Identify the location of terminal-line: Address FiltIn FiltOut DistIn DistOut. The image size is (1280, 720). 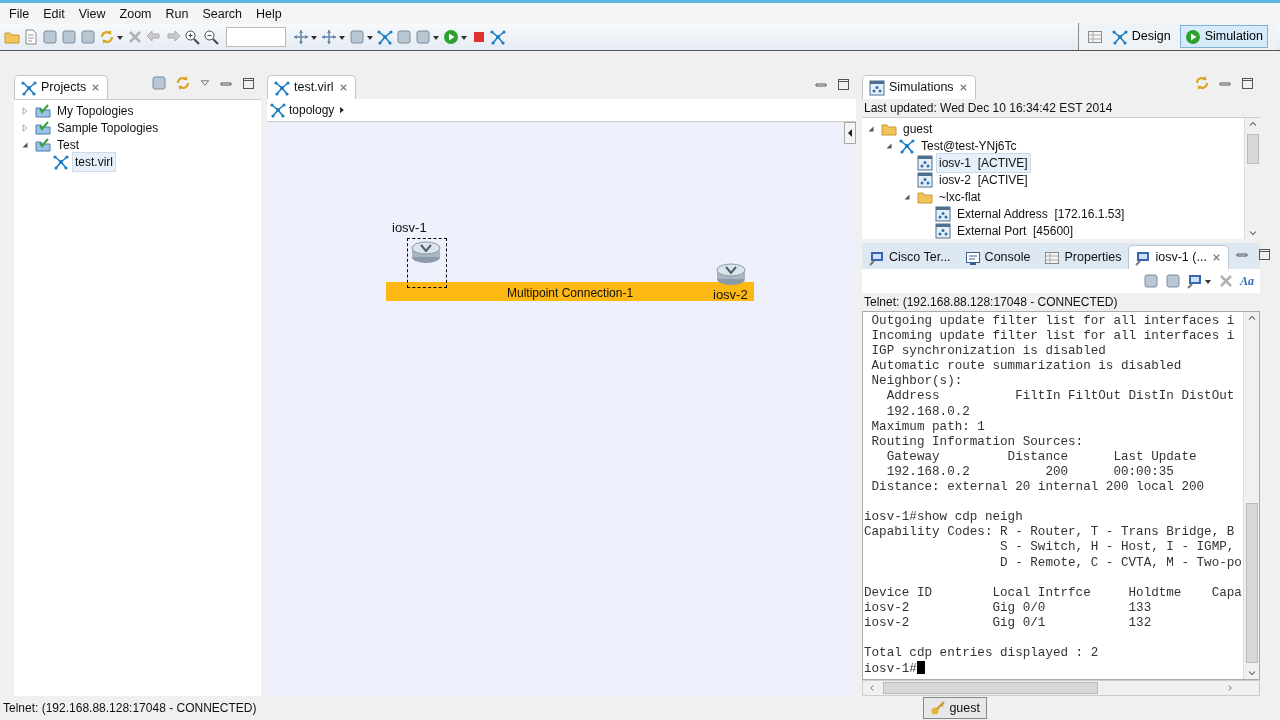
(1060, 396).